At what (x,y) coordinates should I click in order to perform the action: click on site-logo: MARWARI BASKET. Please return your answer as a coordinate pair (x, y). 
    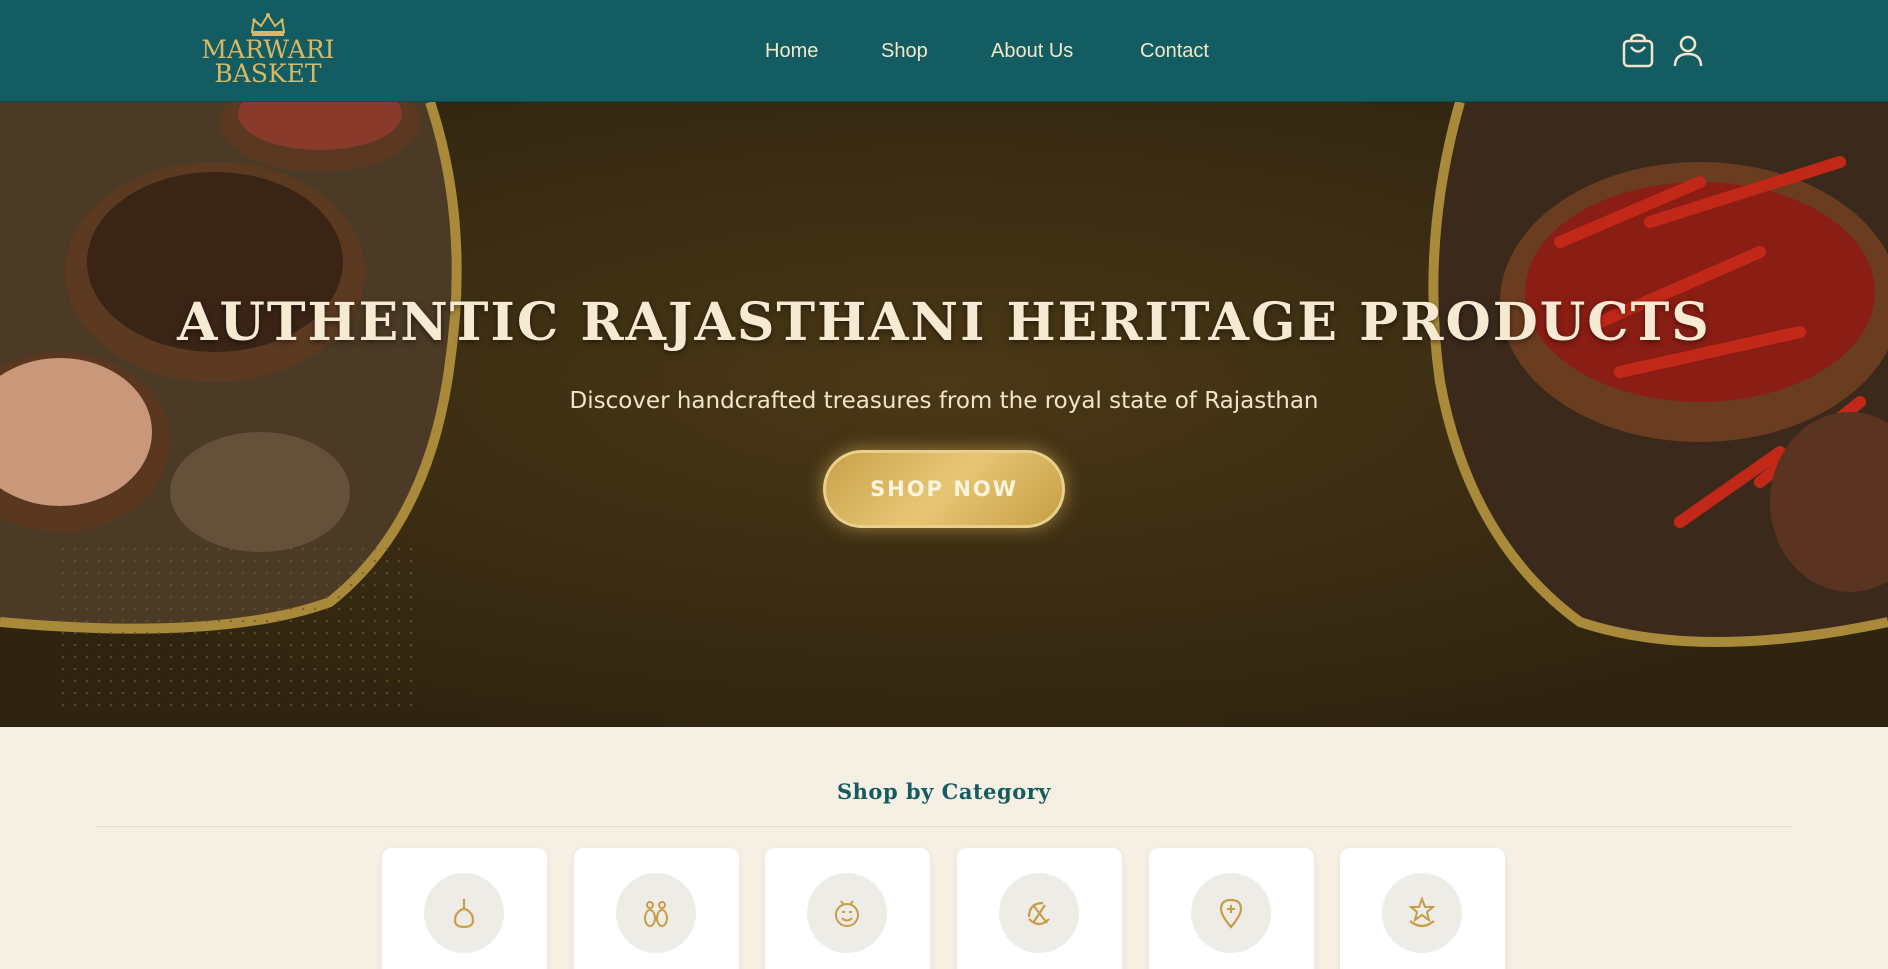
    Looking at the image, I should click on (268, 49).